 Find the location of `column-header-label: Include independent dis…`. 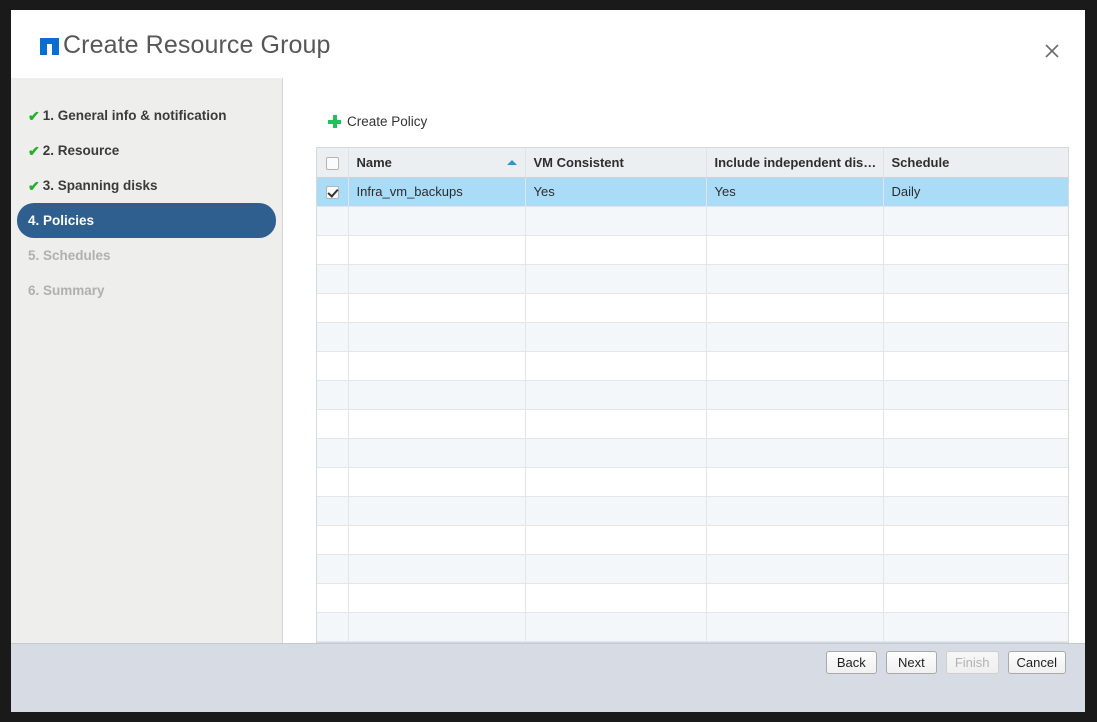

column-header-label: Include independent dis… is located at coordinates (795, 162).